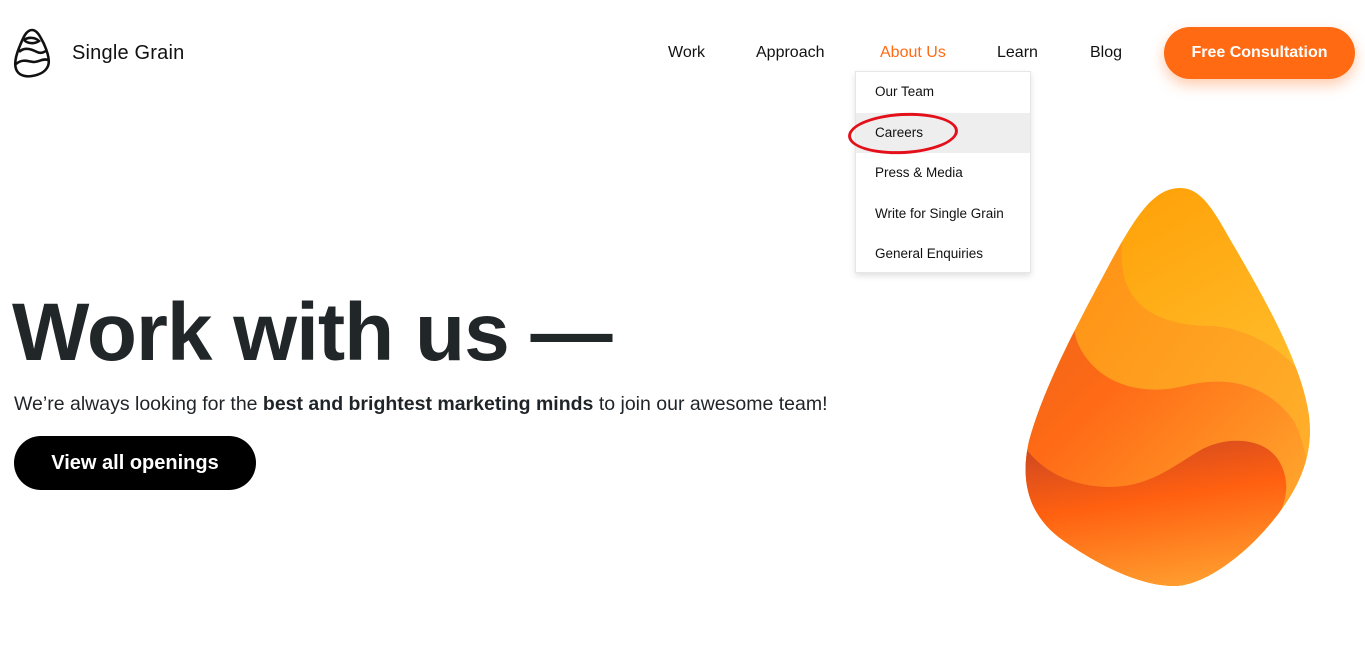 This screenshot has width=1365, height=649. What do you see at coordinates (943, 132) in the screenshot?
I see `dropdown-item-careers: Careers` at bounding box center [943, 132].